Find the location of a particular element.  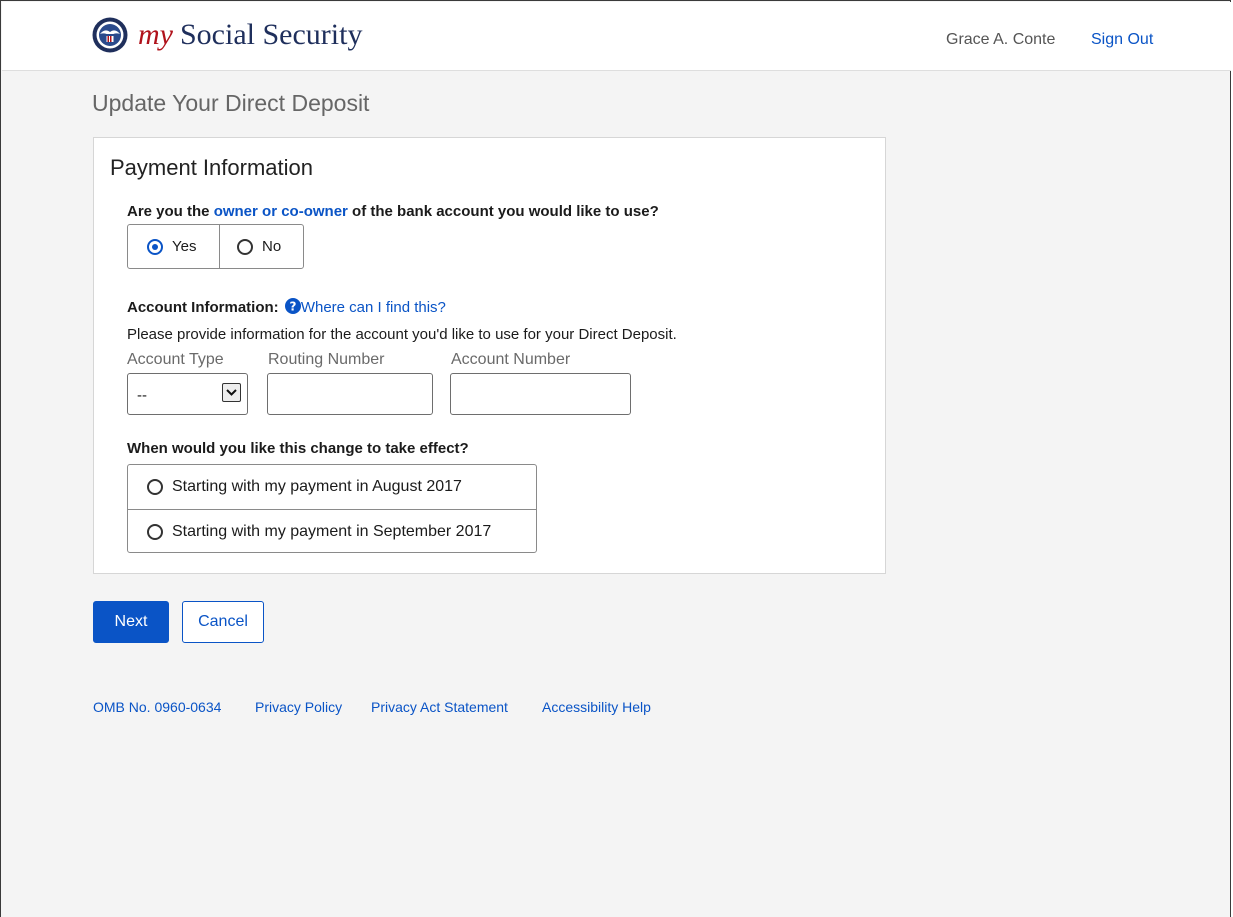

account-number-input is located at coordinates (540, 394).